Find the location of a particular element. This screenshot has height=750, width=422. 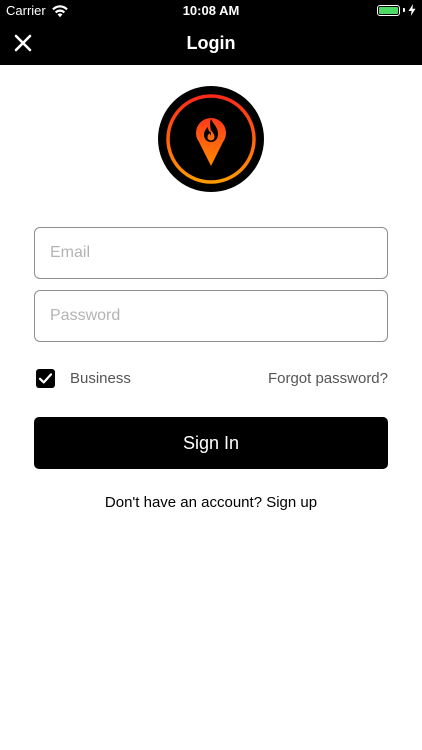

battery-group is located at coordinates (396, 10).